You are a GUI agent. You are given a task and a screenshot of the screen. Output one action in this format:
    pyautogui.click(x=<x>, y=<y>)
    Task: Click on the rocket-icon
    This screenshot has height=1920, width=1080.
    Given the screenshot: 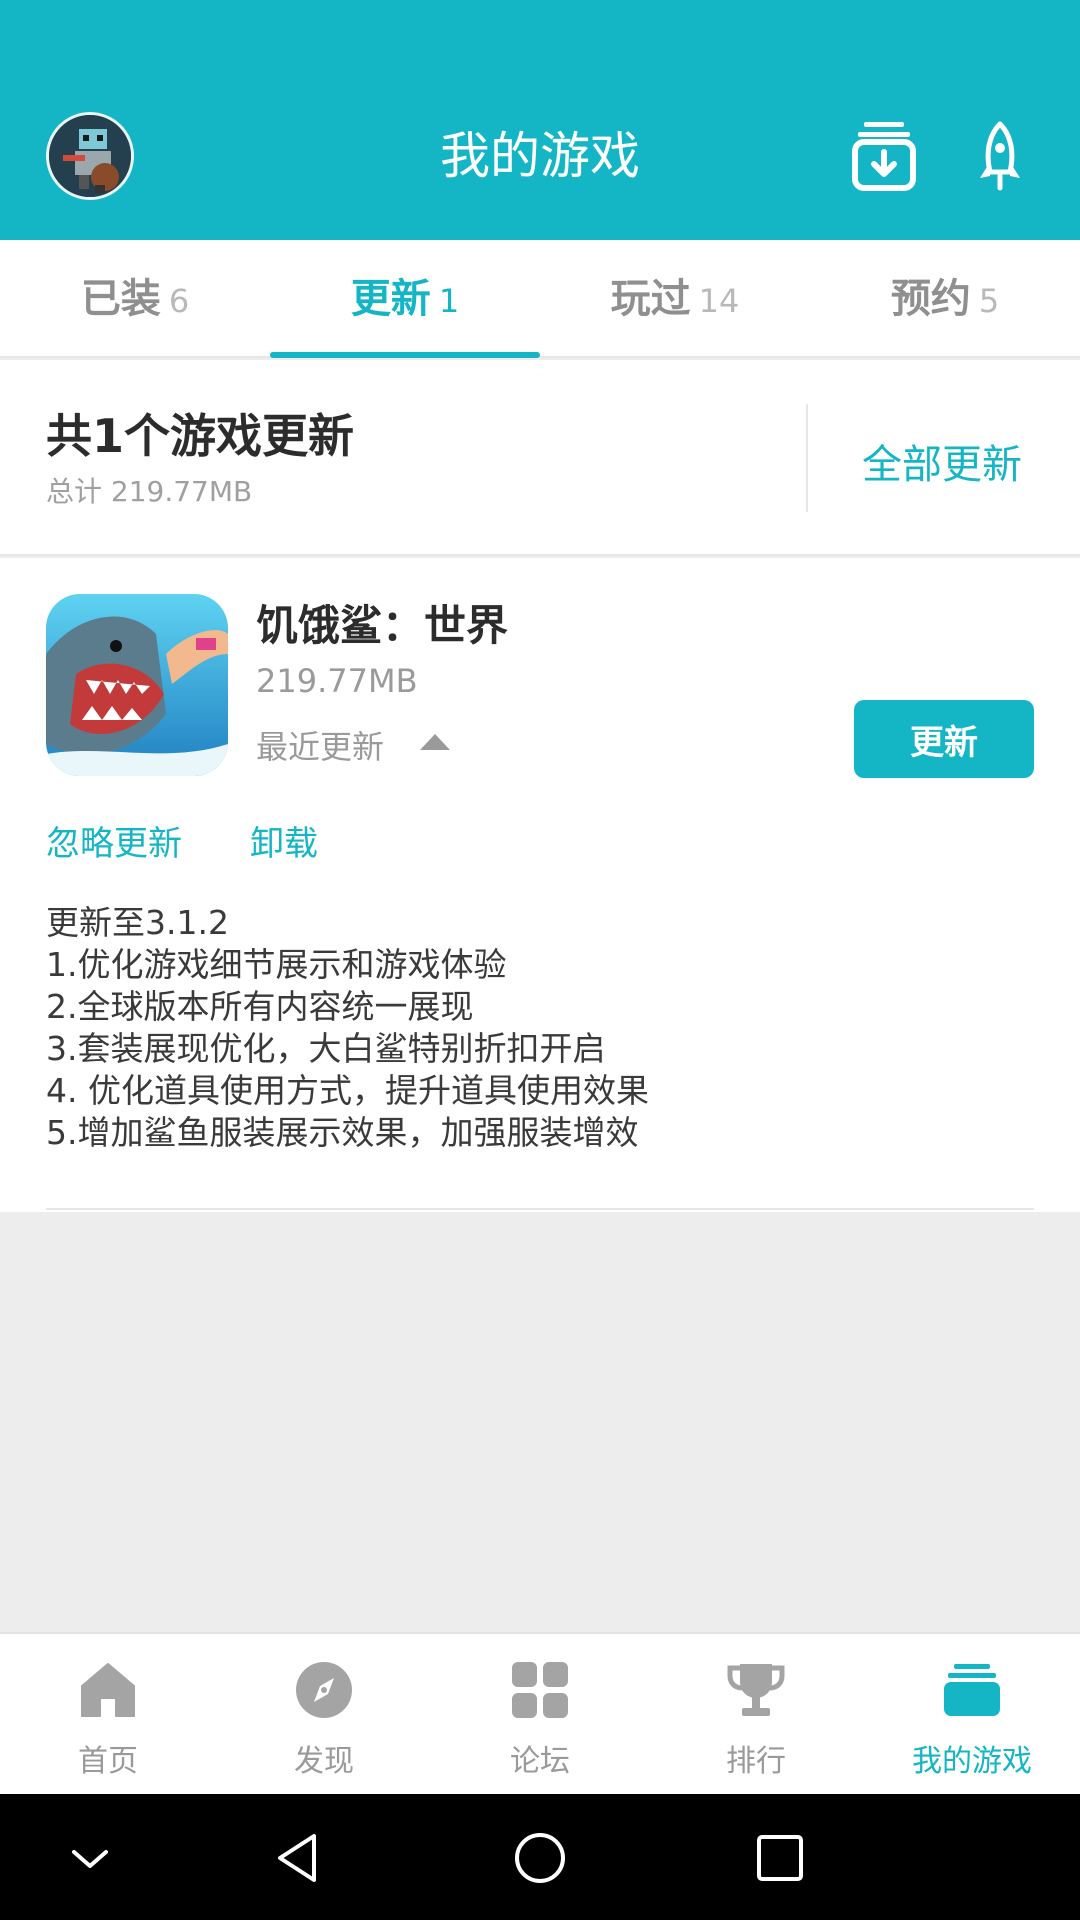 What is the action you would take?
    pyautogui.click(x=1000, y=156)
    